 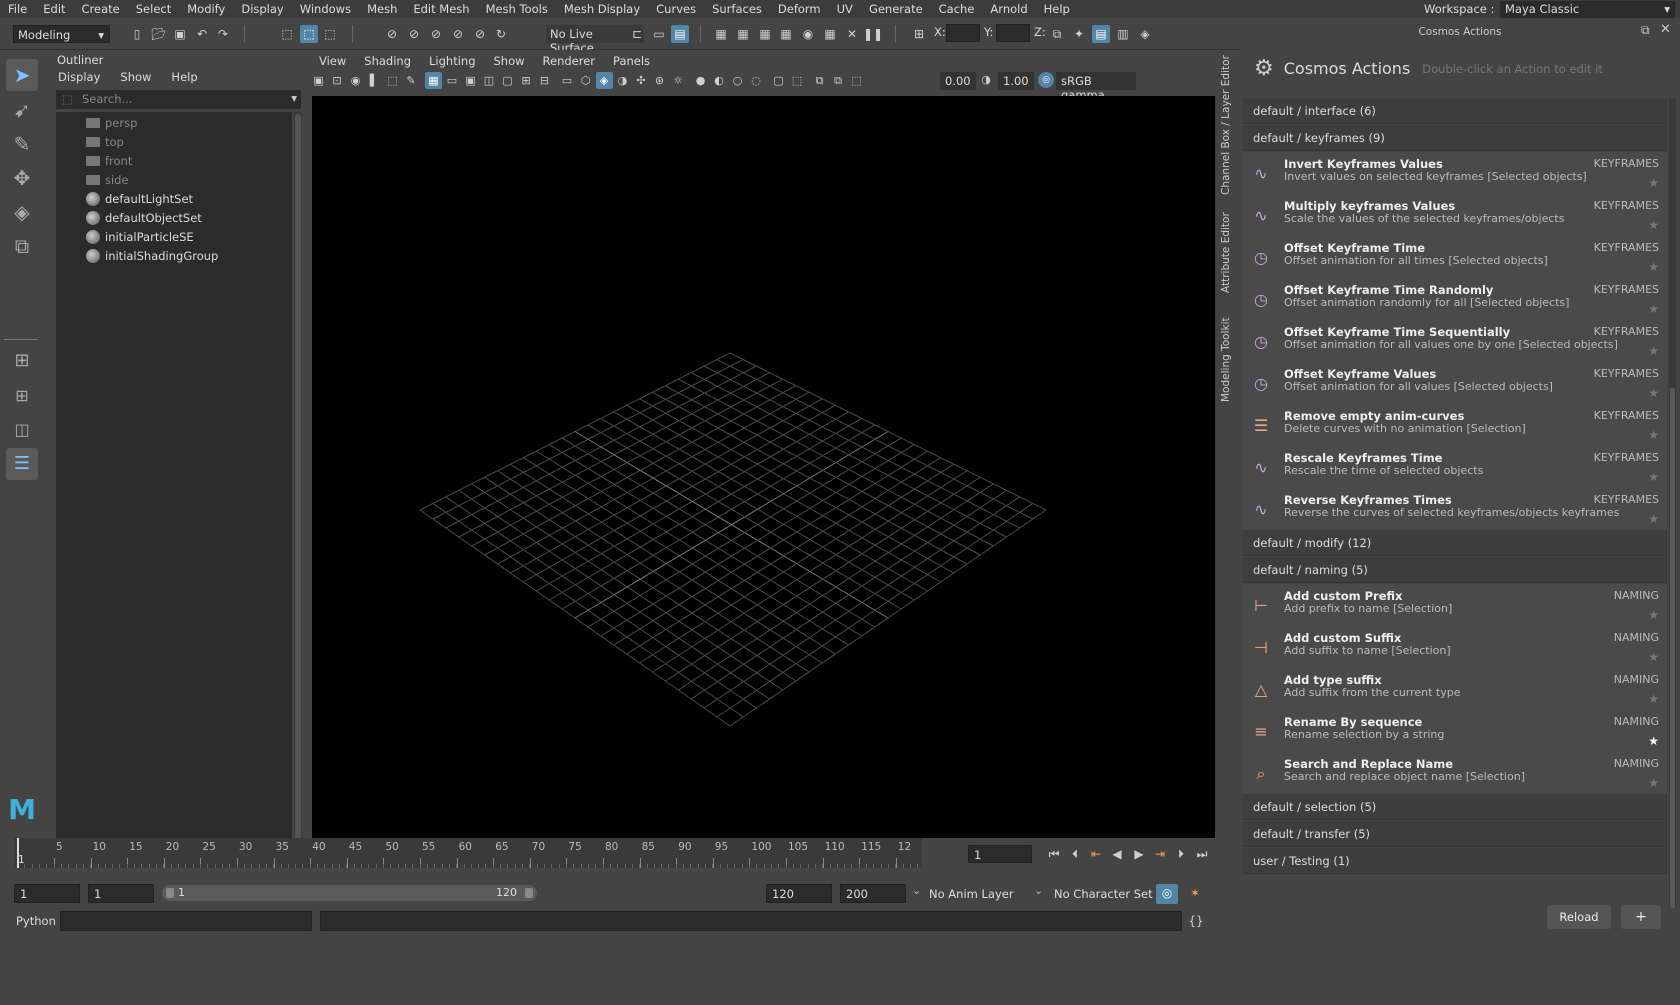 I want to click on menu-item-mesh-tools: Mesh Tools, so click(x=517, y=9).